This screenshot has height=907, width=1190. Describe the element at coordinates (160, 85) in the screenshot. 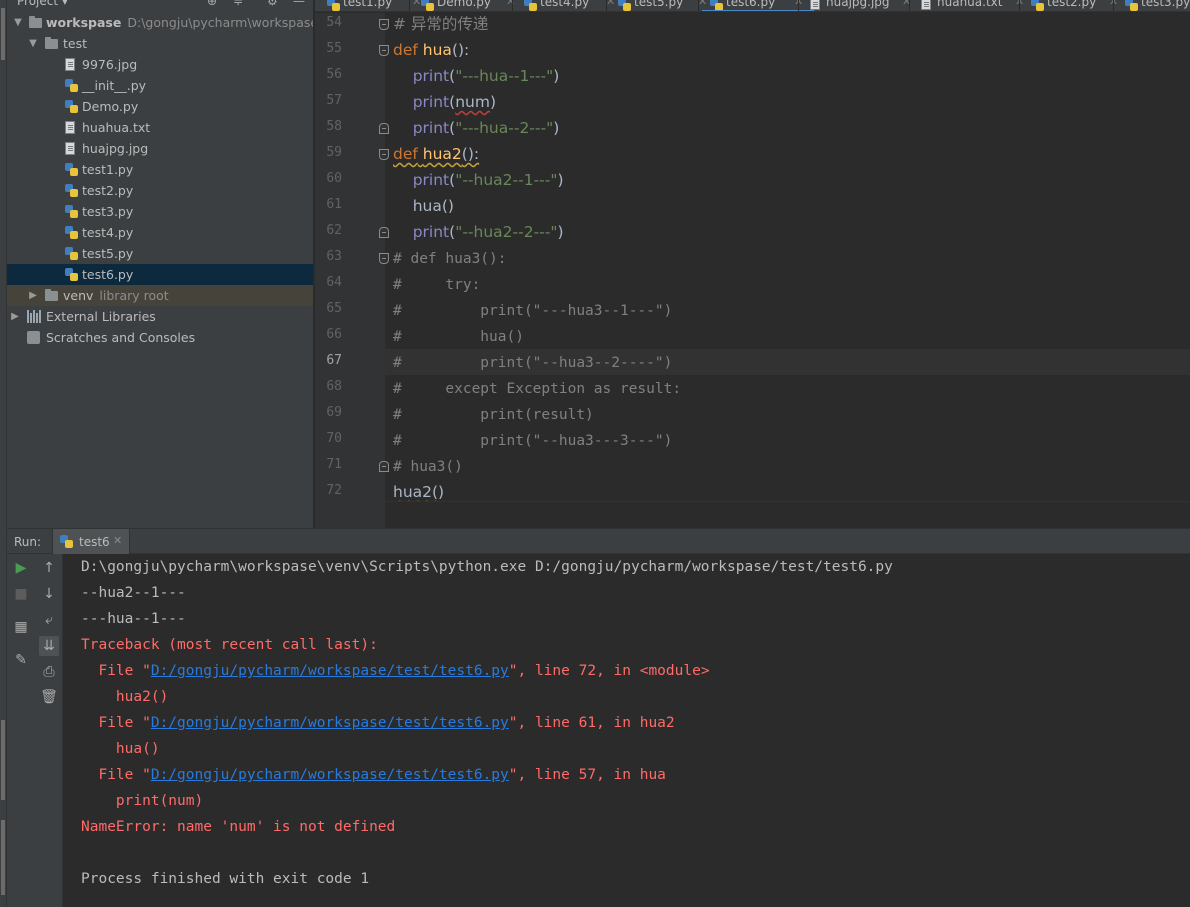

I see `tree-file-item: __init__.py` at that location.